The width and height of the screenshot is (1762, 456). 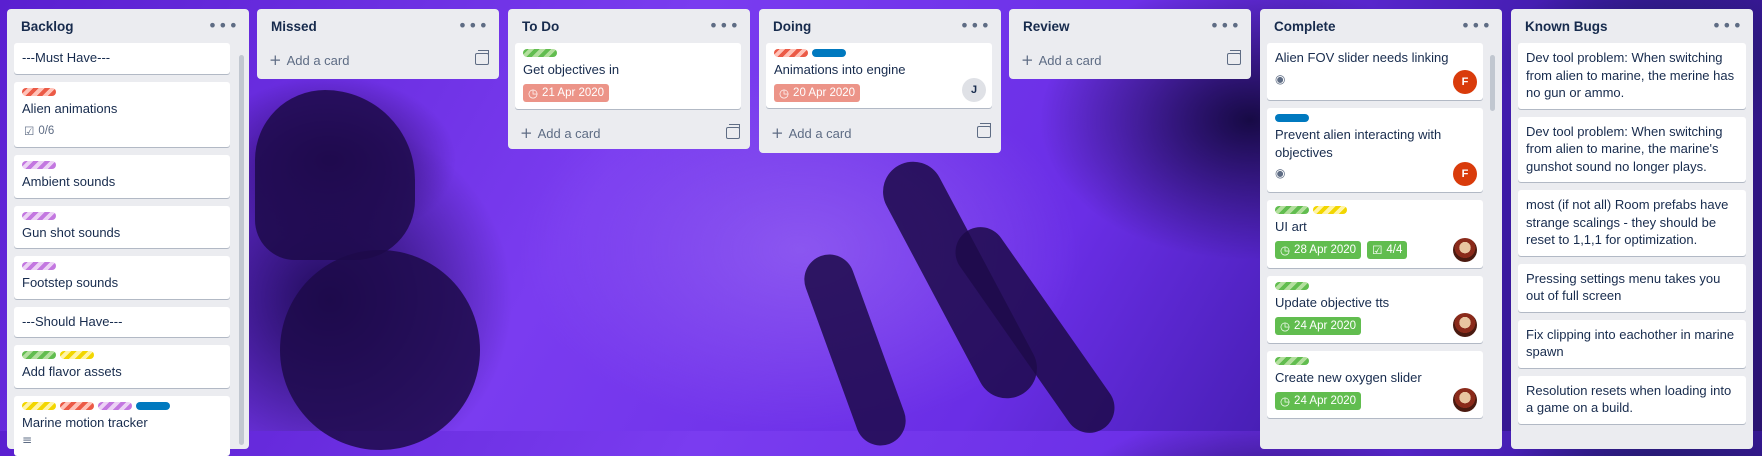 What do you see at coordinates (85, 422) in the screenshot?
I see `card-title: Marine motion tracker` at bounding box center [85, 422].